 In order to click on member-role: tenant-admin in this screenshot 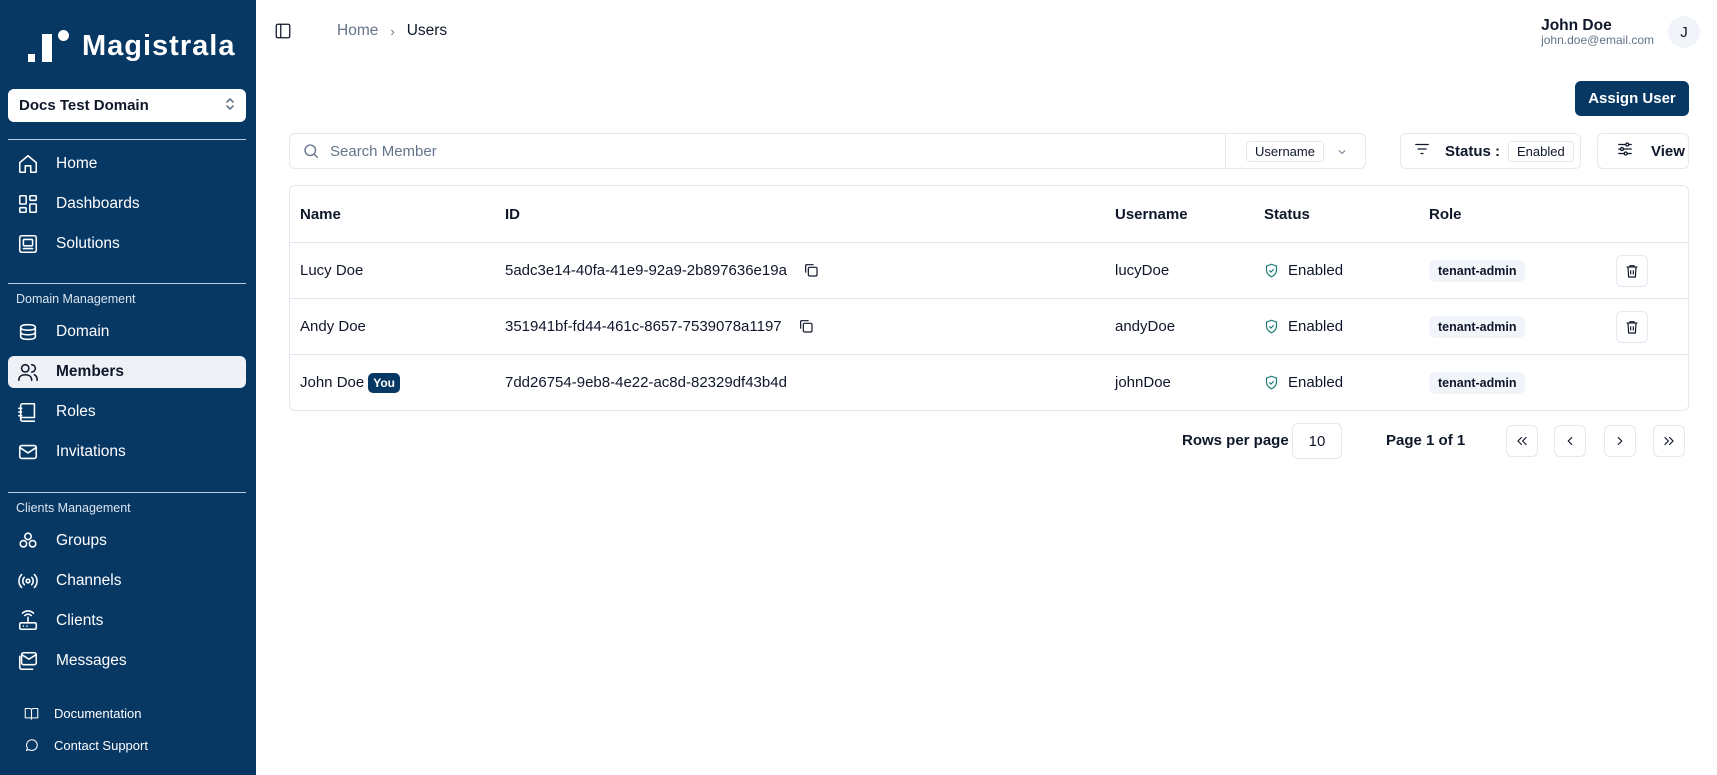, I will do `click(1477, 270)`.